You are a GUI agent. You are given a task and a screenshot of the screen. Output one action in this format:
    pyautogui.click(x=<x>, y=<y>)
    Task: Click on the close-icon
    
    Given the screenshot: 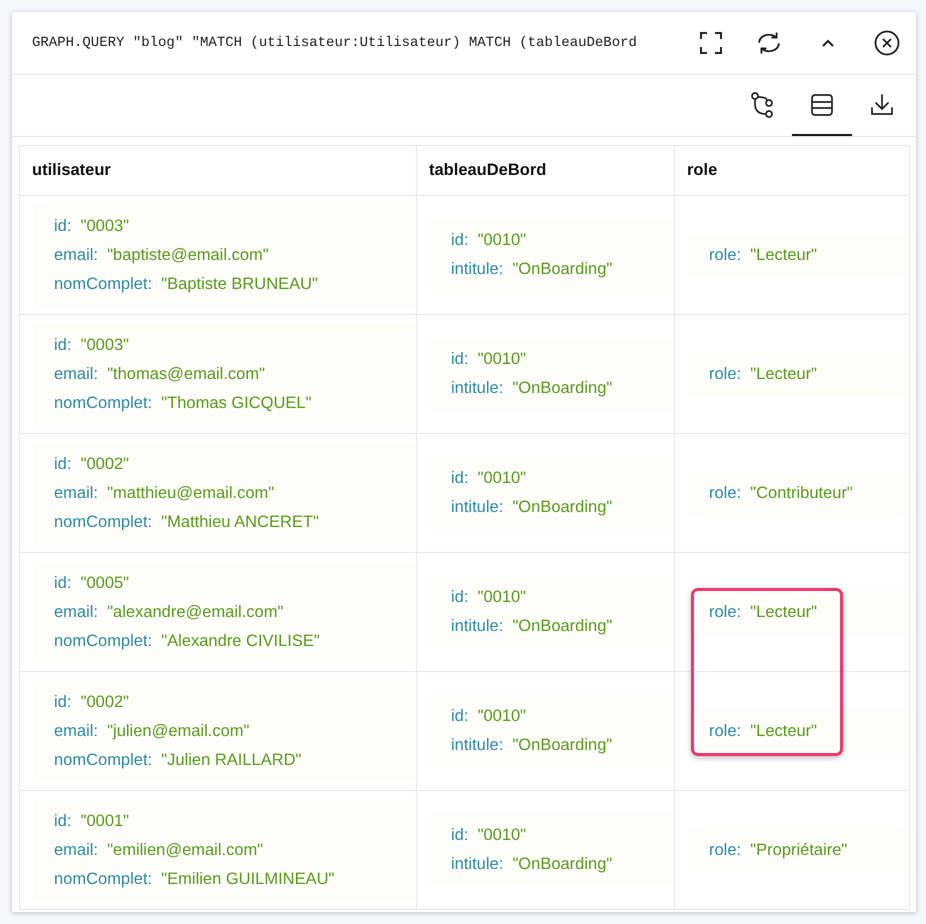 What is the action you would take?
    pyautogui.click(x=887, y=43)
    